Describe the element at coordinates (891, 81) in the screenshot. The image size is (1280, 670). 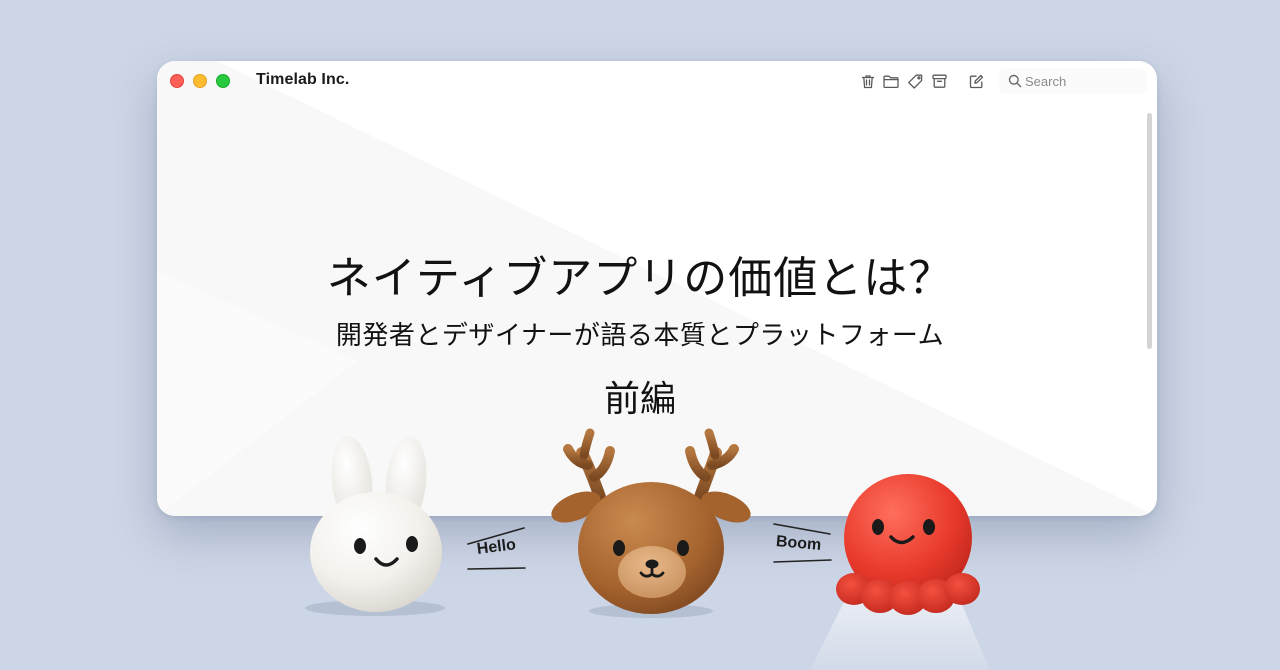
I see `folder-icon` at that location.